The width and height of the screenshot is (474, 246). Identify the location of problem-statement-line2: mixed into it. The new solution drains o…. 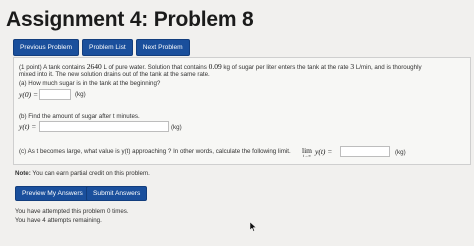
(114, 74).